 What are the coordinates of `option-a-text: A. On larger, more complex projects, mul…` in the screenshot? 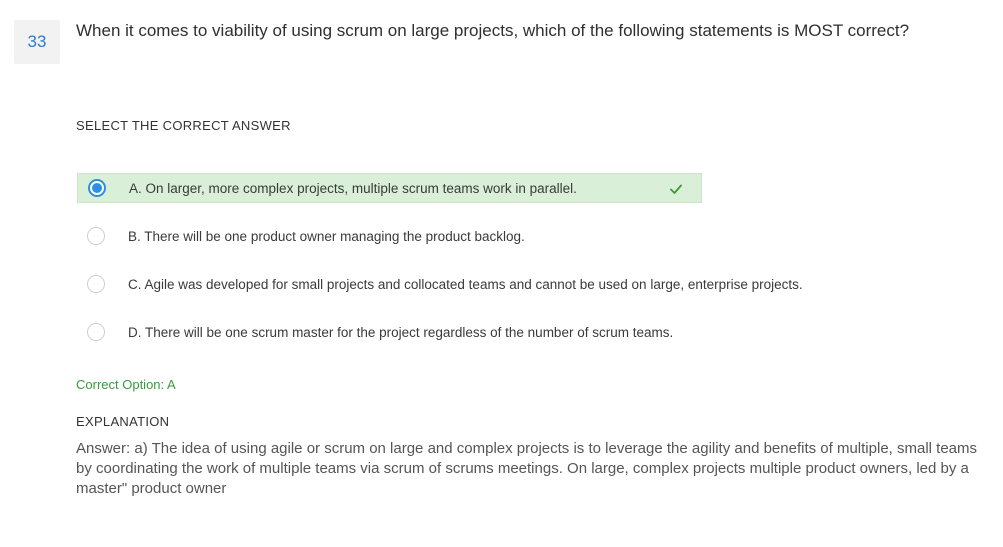 It's located at (353, 188).